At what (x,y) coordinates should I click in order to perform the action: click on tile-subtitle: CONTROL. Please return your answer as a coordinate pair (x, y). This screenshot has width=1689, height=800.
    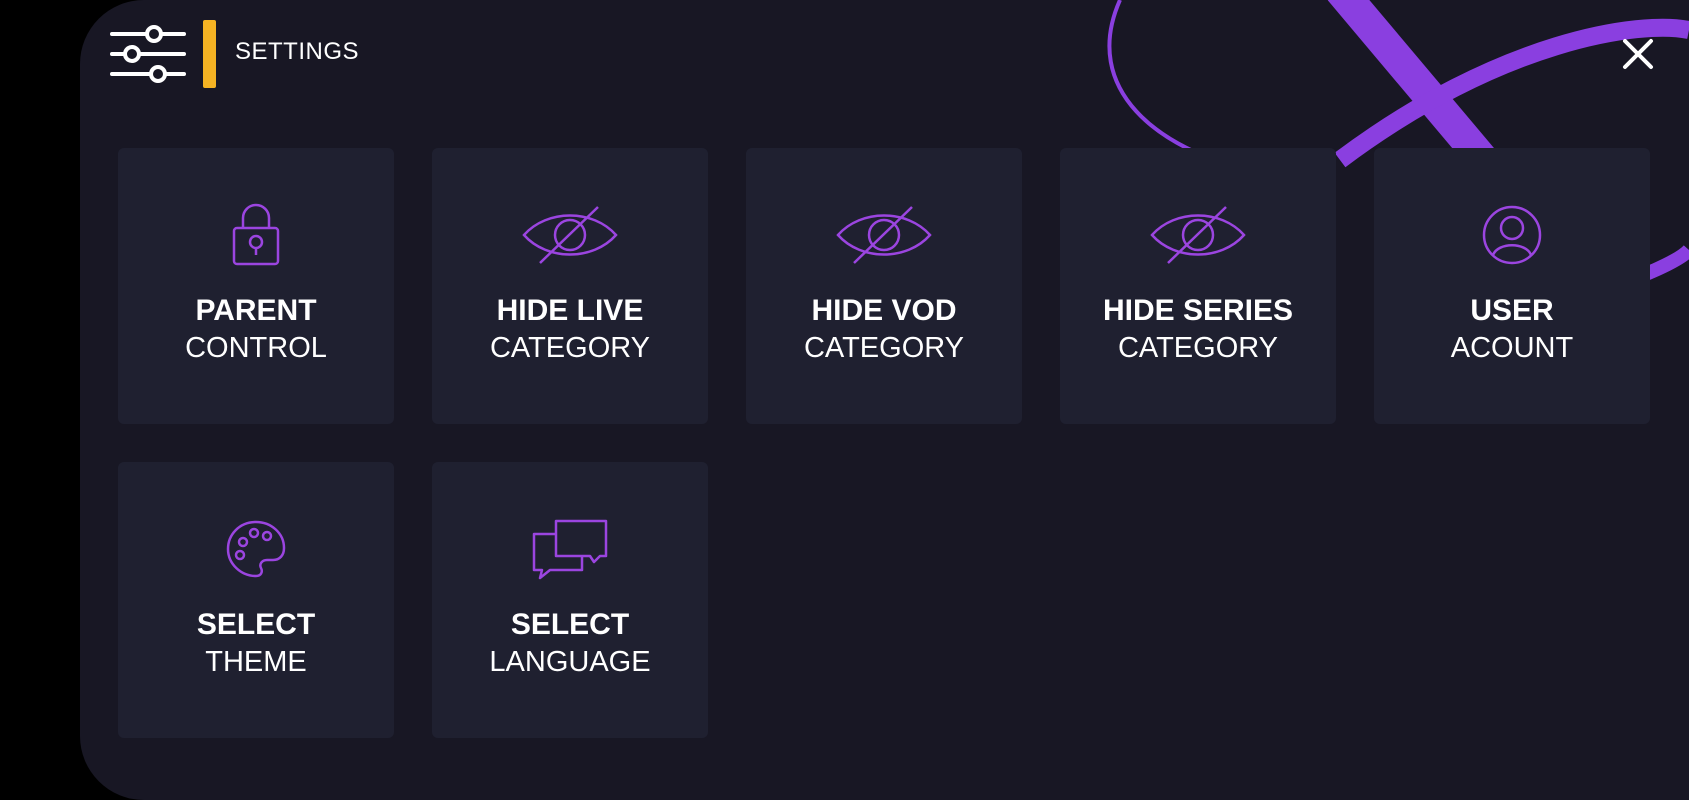
    Looking at the image, I should click on (256, 348).